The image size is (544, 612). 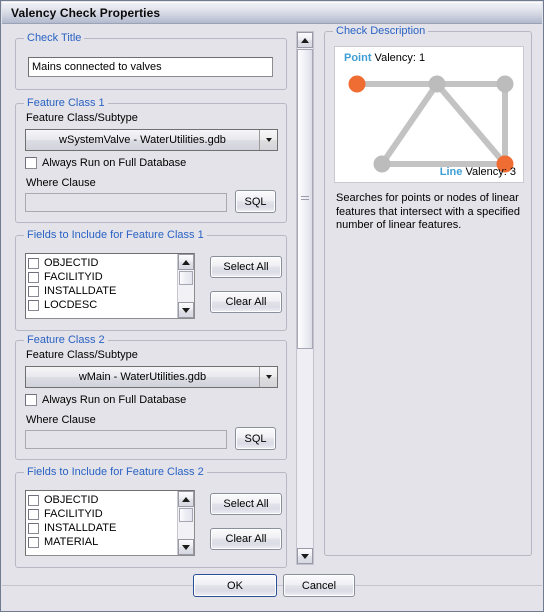 I want to click on point-valency-value: Valency: 1, so click(x=398, y=58).